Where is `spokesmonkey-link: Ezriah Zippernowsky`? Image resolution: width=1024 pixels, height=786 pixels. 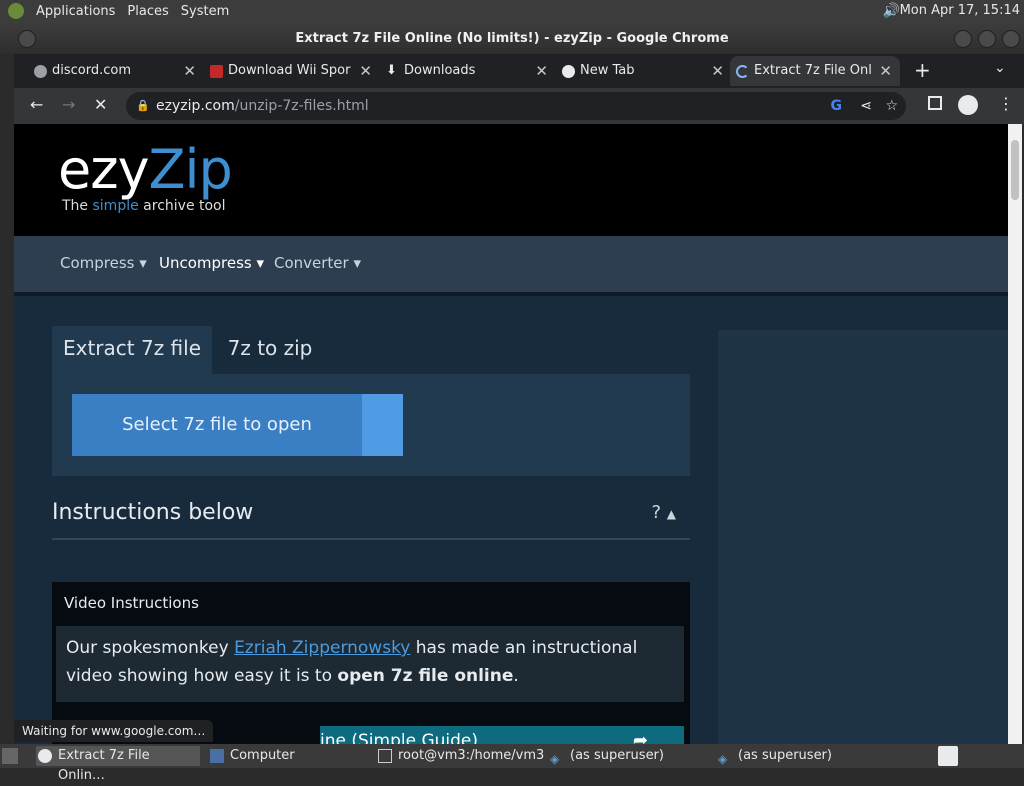
spokesmonkey-link: Ezriah Zippernowsky is located at coordinates (322, 648).